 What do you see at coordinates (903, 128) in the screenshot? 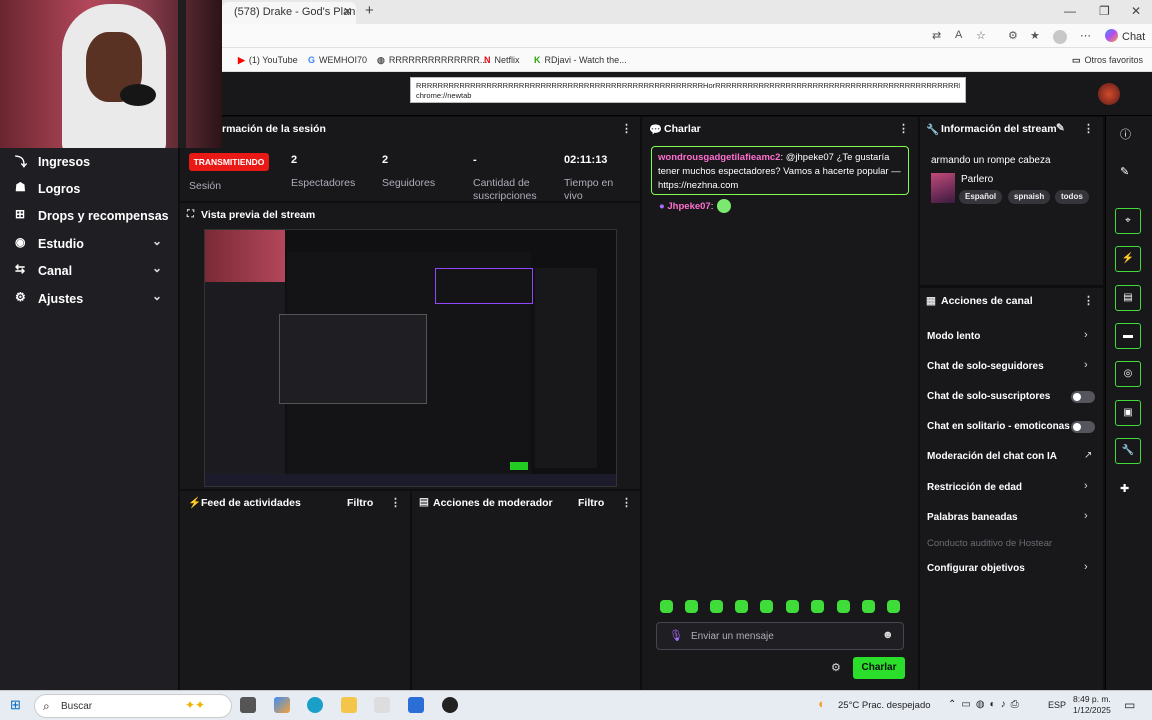
I see `chat-menu-icon: ⋮` at bounding box center [903, 128].